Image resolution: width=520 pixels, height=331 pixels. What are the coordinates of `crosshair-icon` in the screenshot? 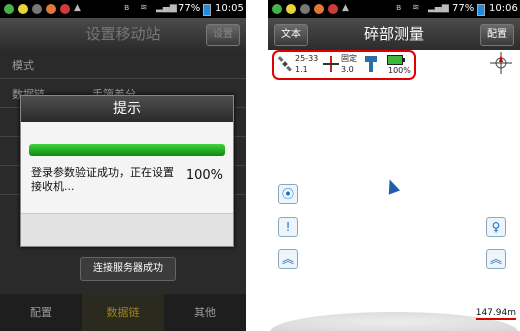 It's located at (331, 64).